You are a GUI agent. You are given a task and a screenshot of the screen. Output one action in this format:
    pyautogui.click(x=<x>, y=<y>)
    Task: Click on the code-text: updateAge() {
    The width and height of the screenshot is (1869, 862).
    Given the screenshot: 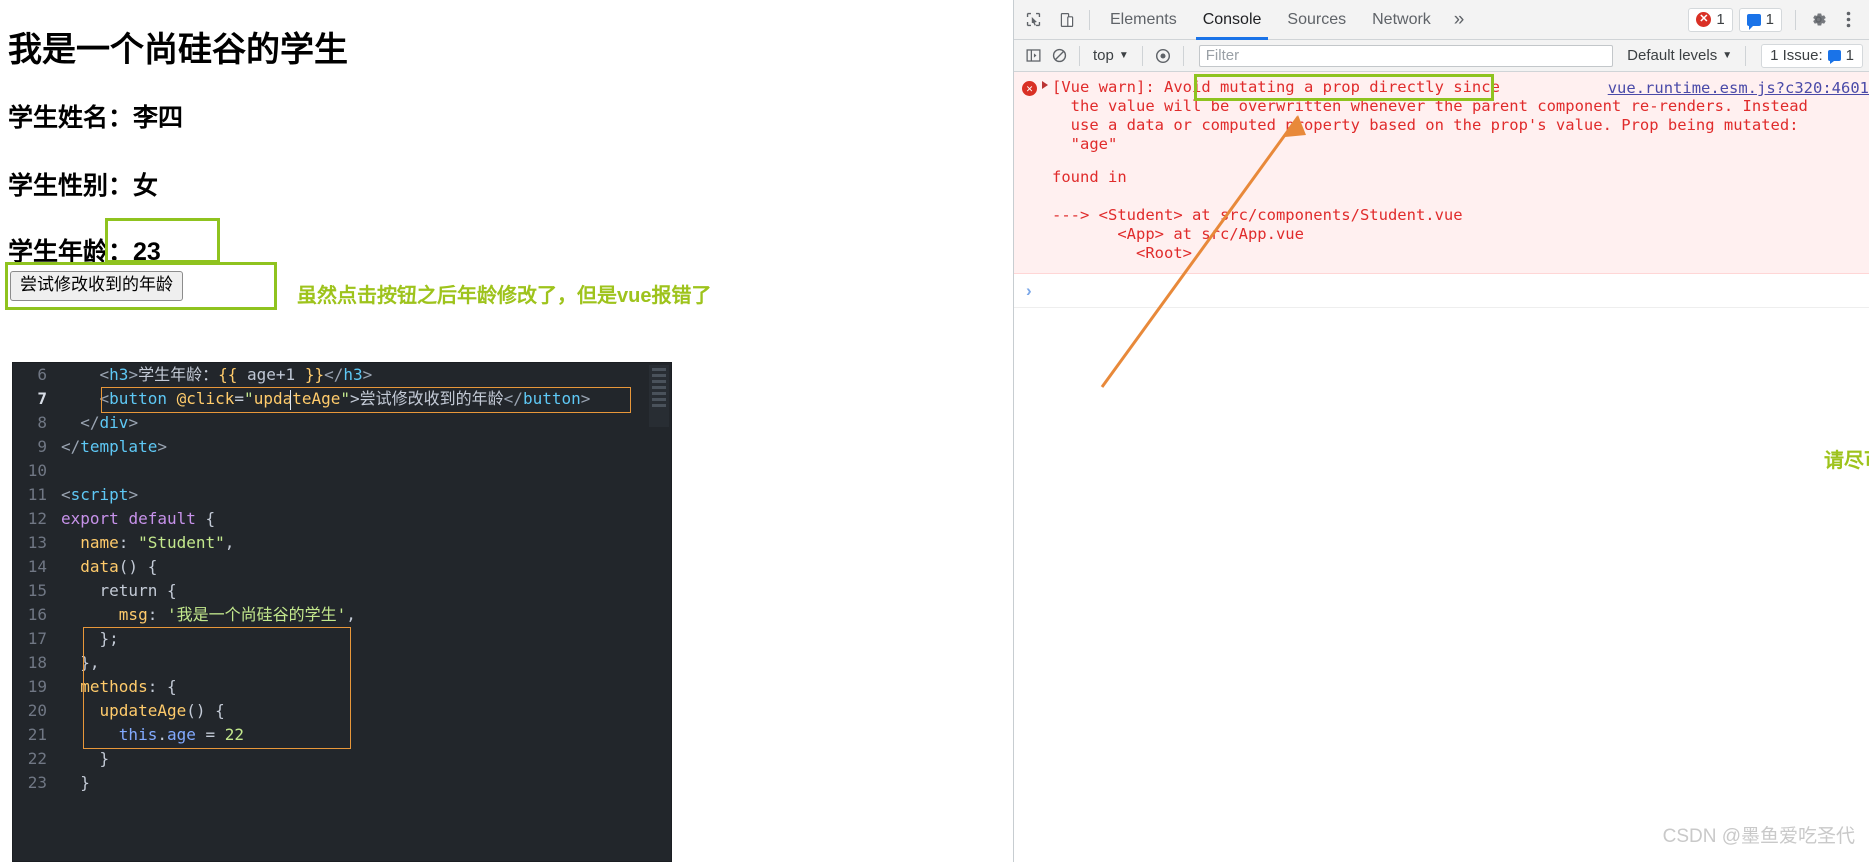 What is the action you would take?
    pyautogui.click(x=162, y=710)
    